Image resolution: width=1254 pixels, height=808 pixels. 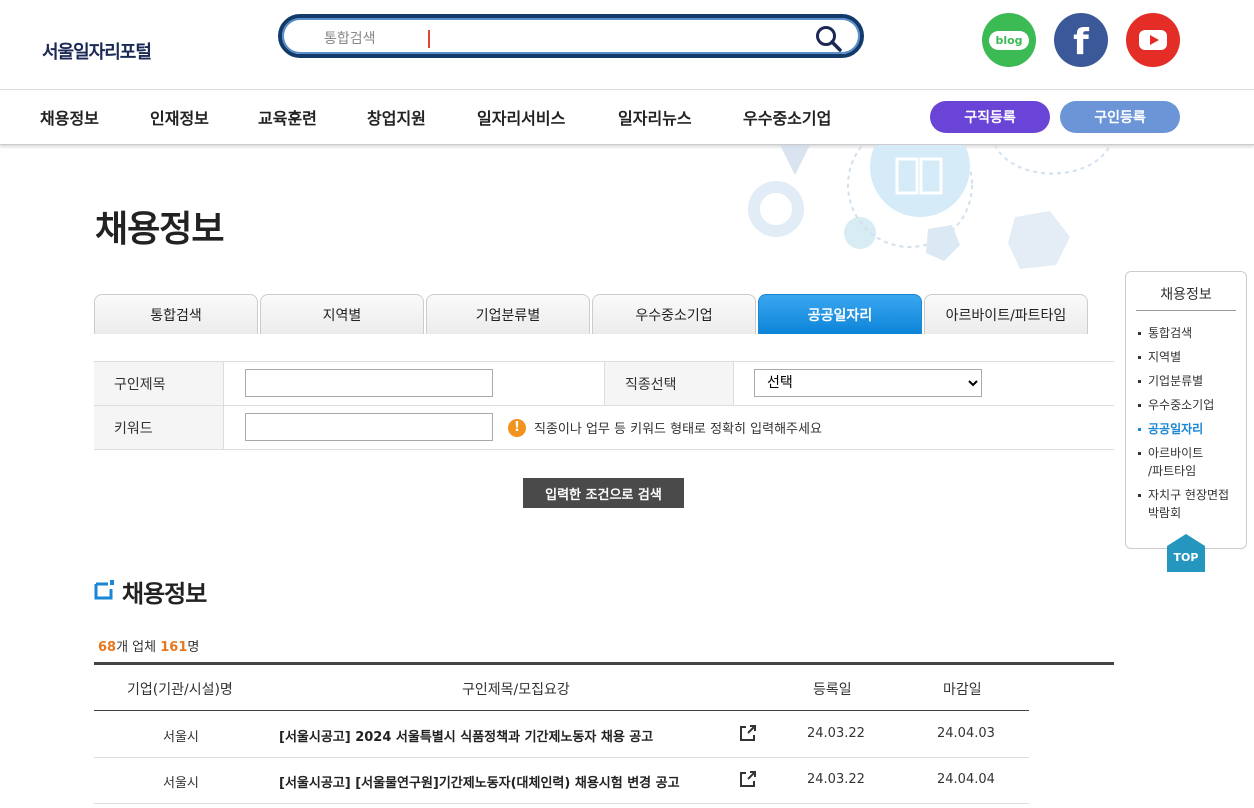 I want to click on company-count: 68, so click(x=107, y=647).